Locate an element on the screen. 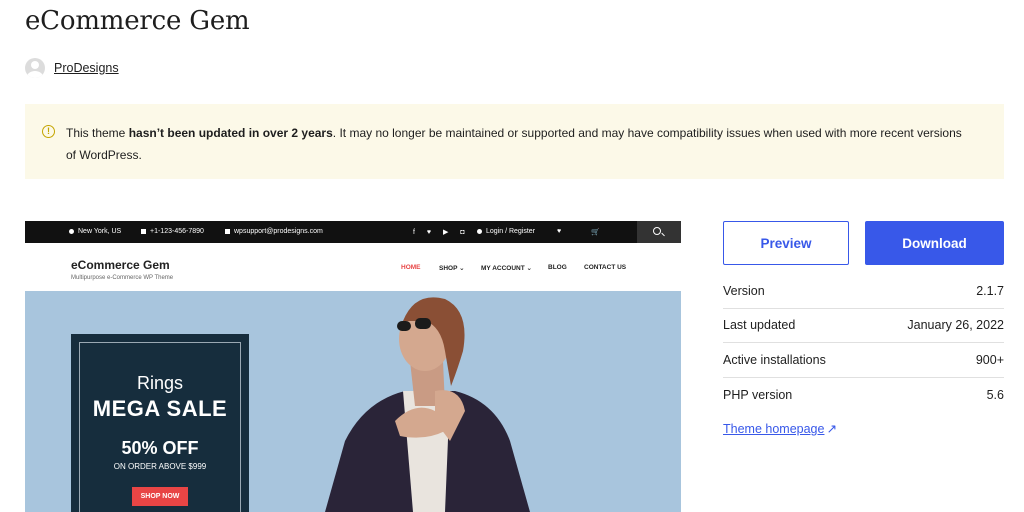 This screenshot has height=512, width=1024. notice-text-strong: hasn’t been updated in over 2 years is located at coordinates (230, 133).